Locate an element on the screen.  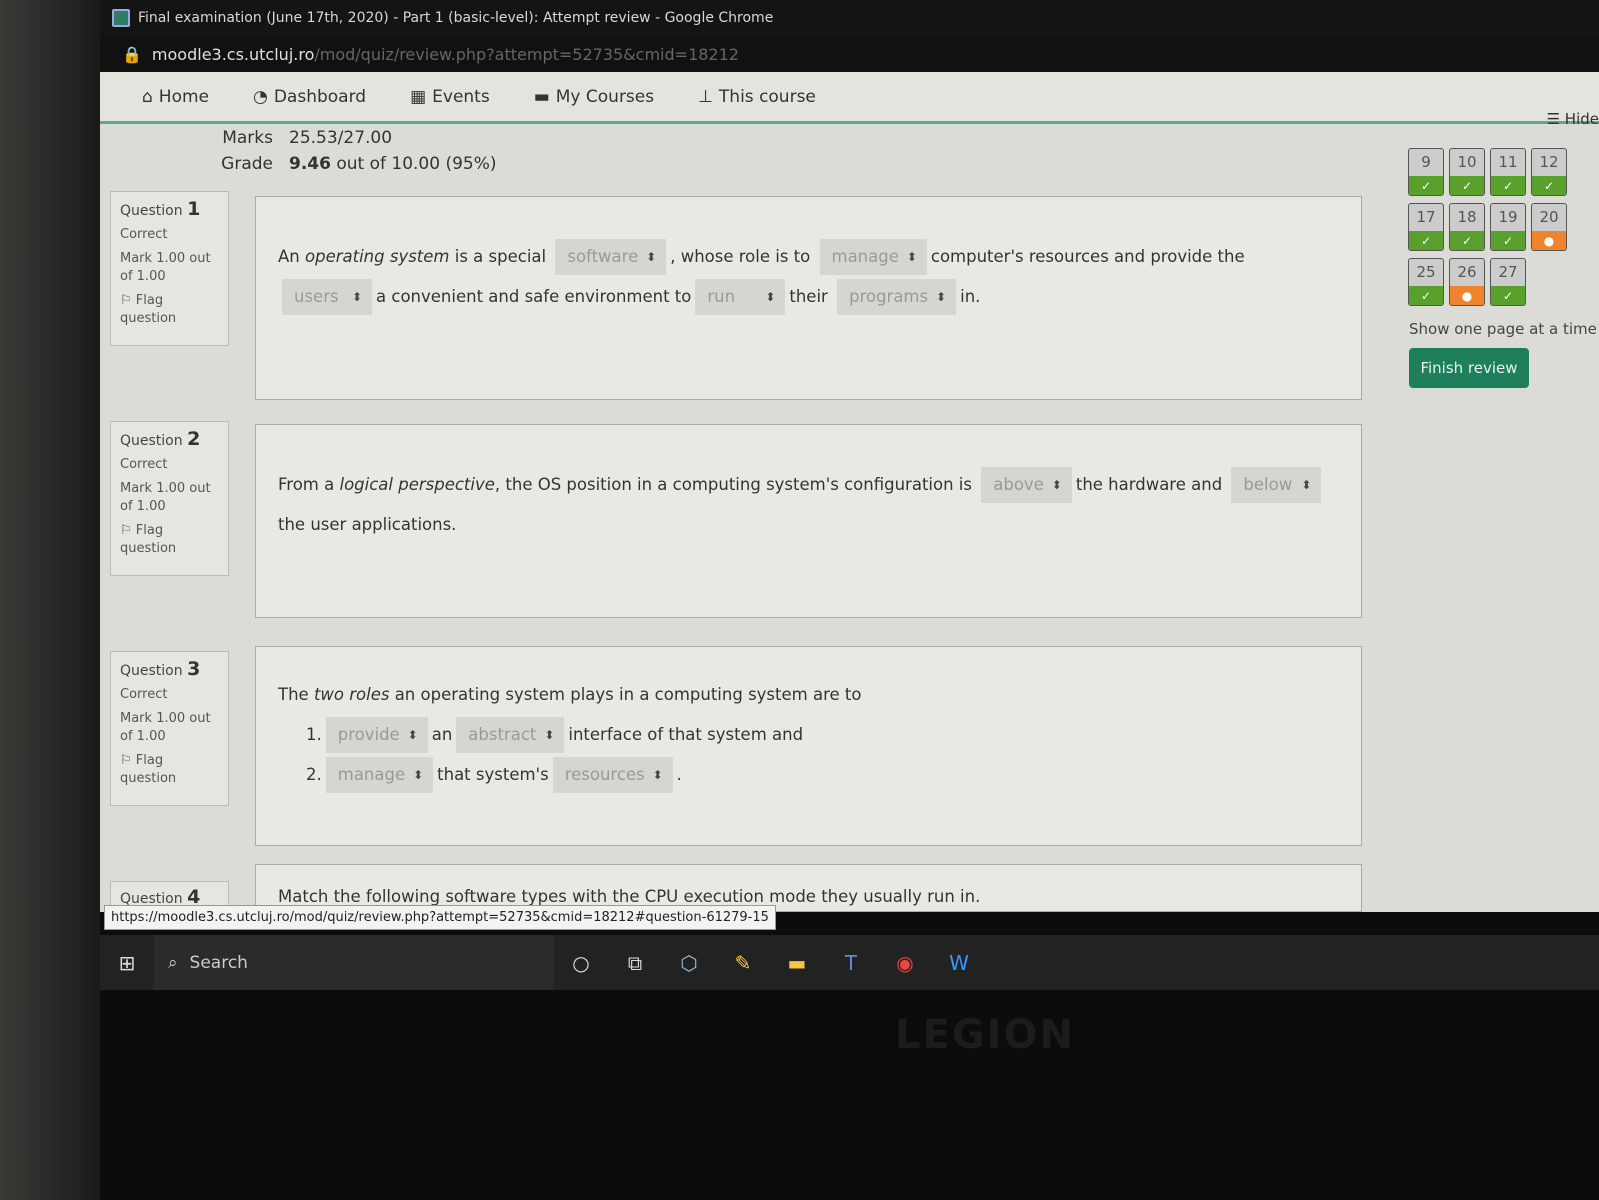
dashboard-icon: ◔ is located at coordinates (260, 96).